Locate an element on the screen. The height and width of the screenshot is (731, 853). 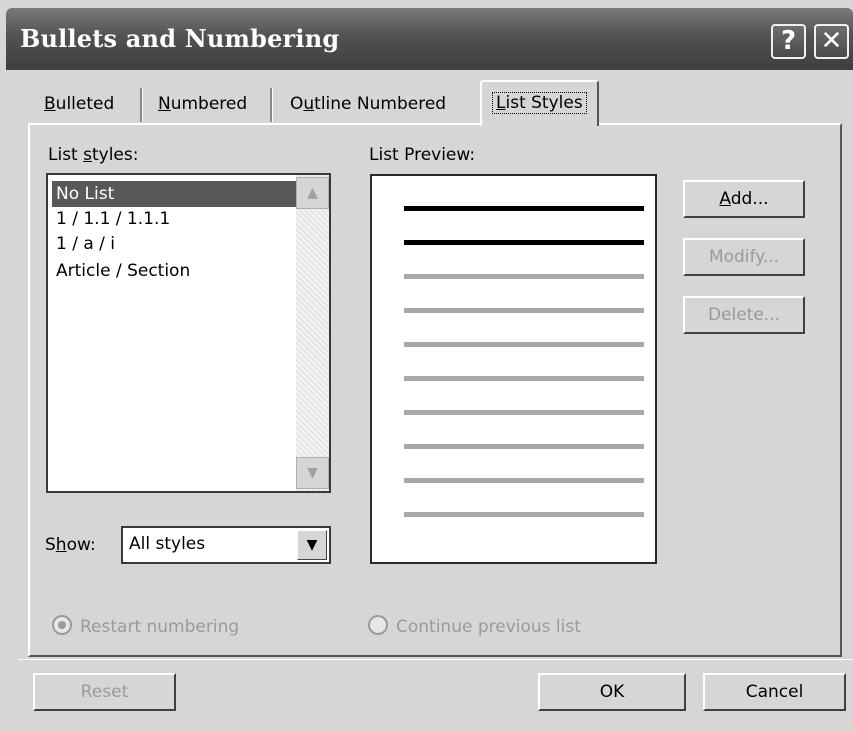
tab-list-styles-label: List Styles is located at coordinates (539, 103).